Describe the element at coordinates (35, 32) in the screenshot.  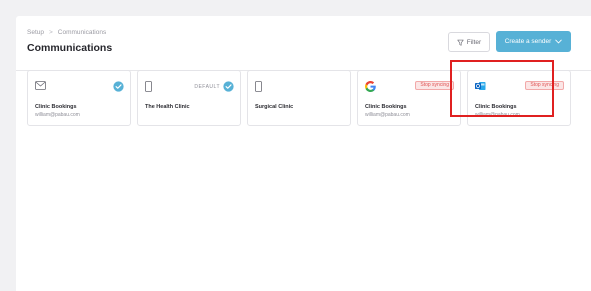
I see `breadcrumb-setup-link: Setup` at that location.